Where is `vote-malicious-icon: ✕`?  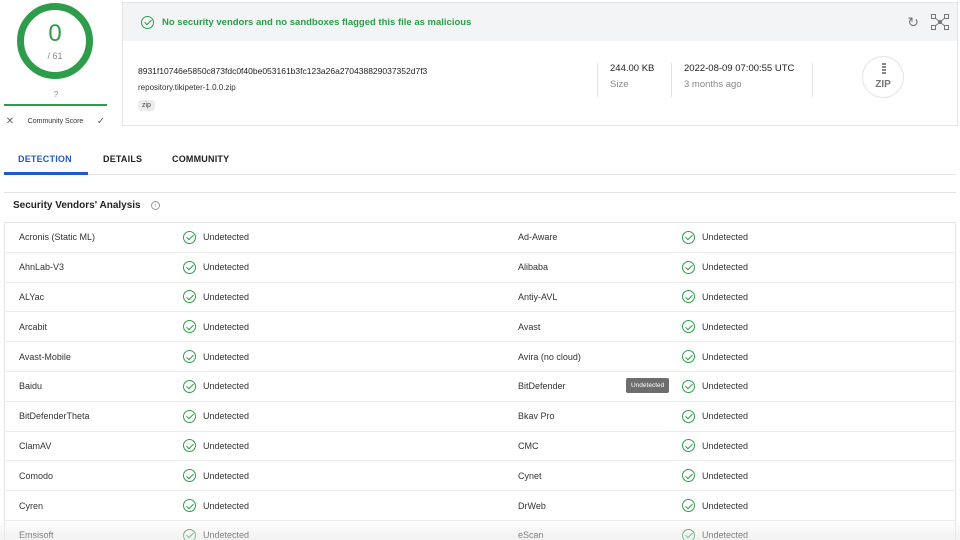
vote-malicious-icon: ✕ is located at coordinates (10, 121).